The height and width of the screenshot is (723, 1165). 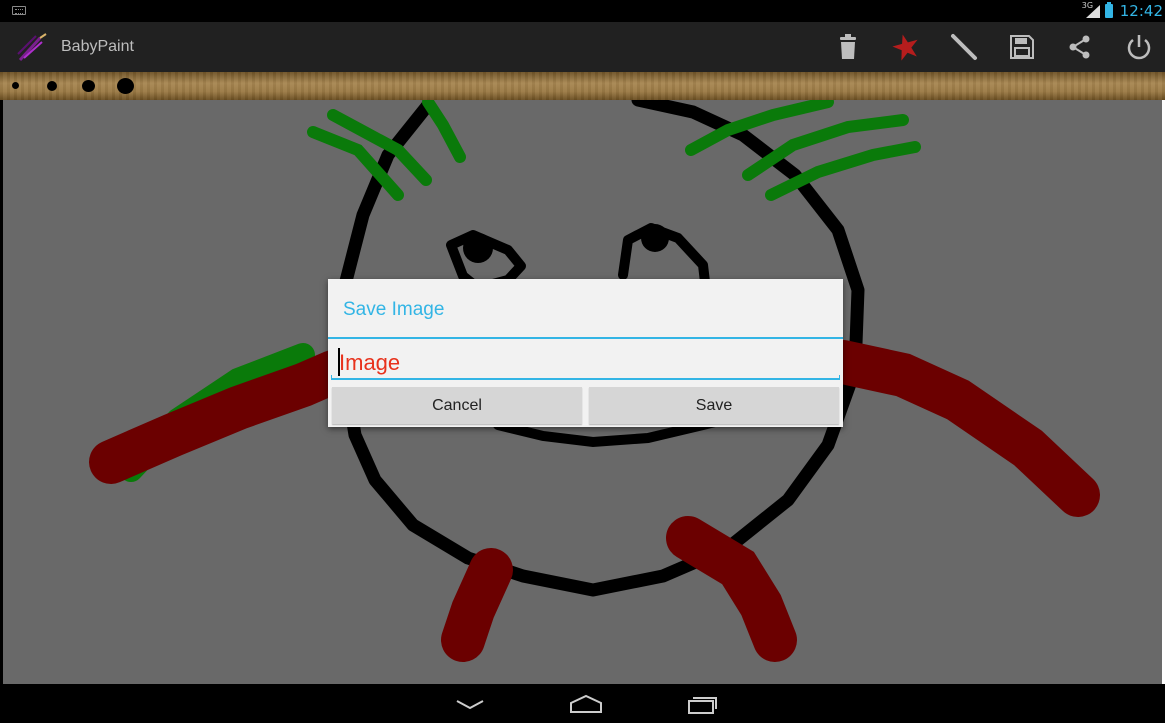 I want to click on eraser-star-icon, so click(x=906, y=47).